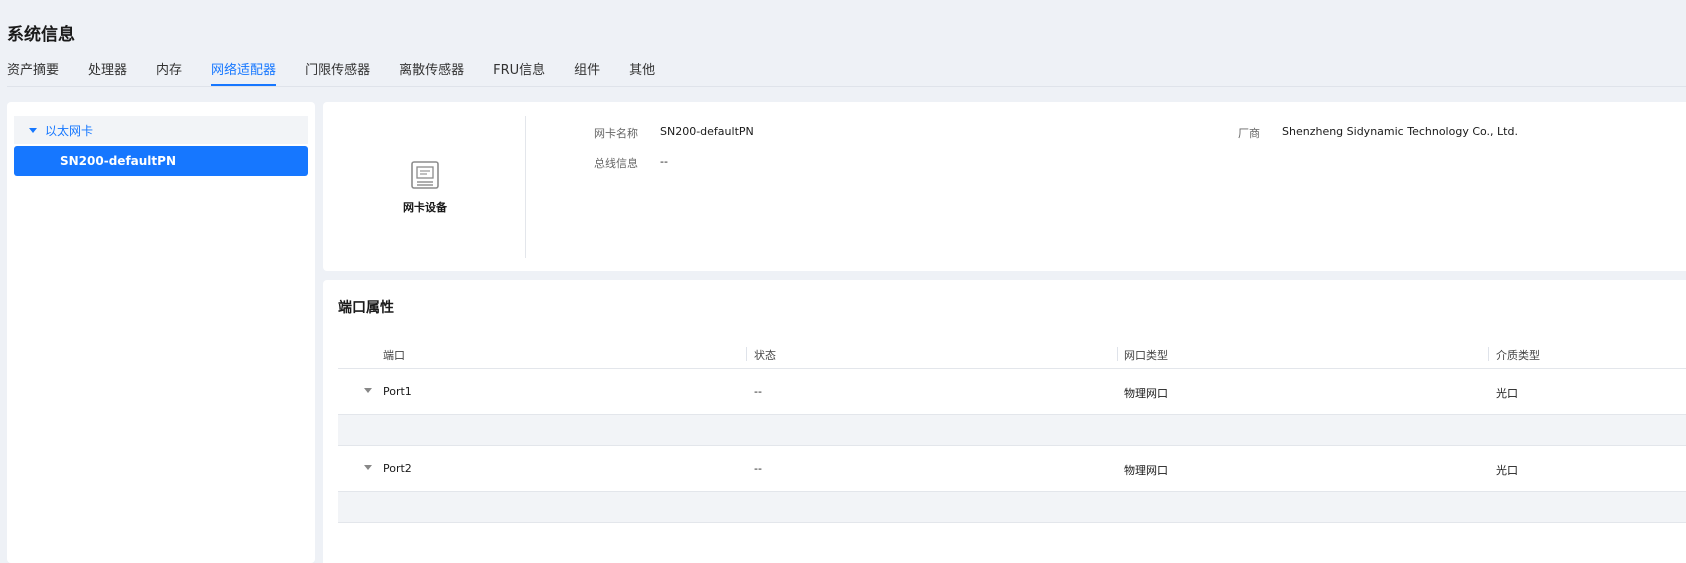  I want to click on nic-name-value: SN200-defaultPN, so click(707, 131).